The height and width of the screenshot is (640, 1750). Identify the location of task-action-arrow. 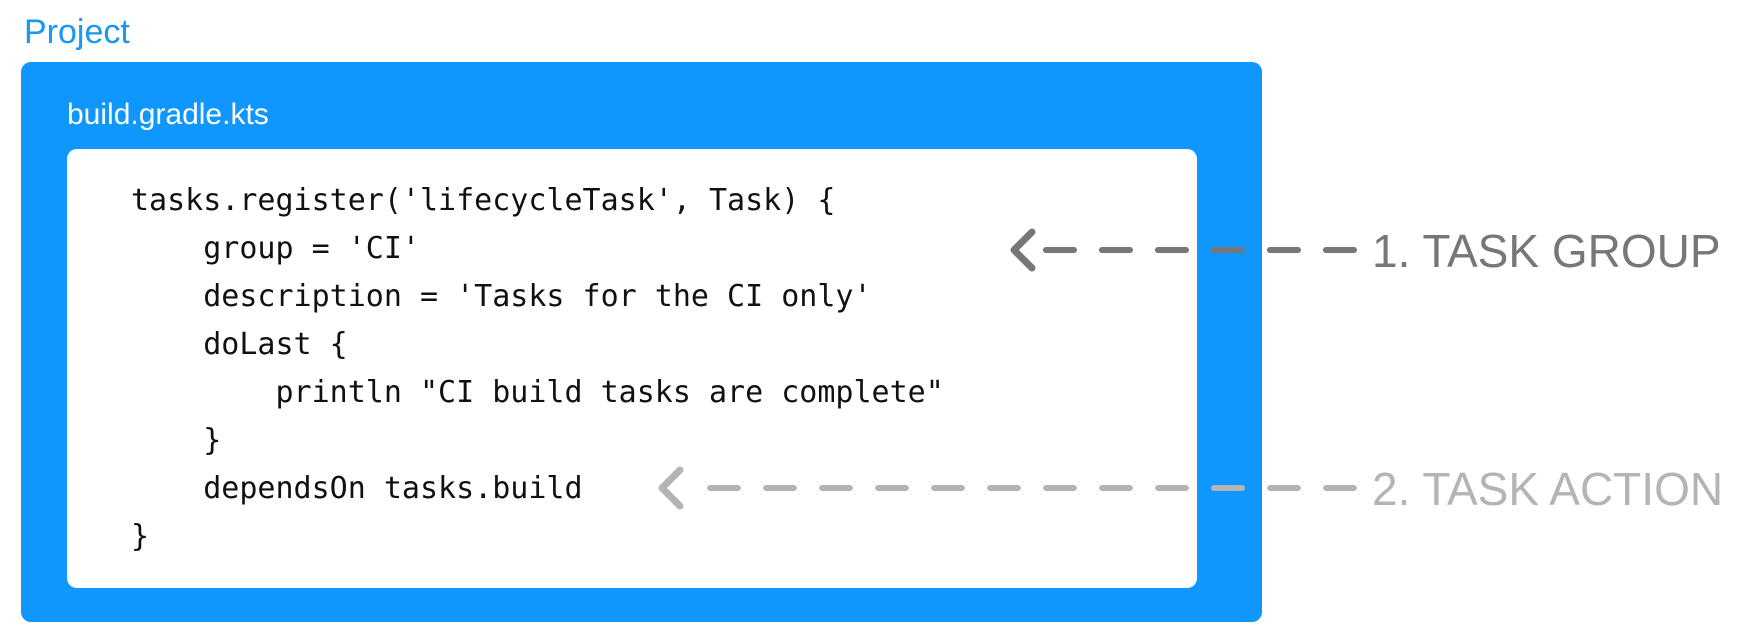
(1007, 488).